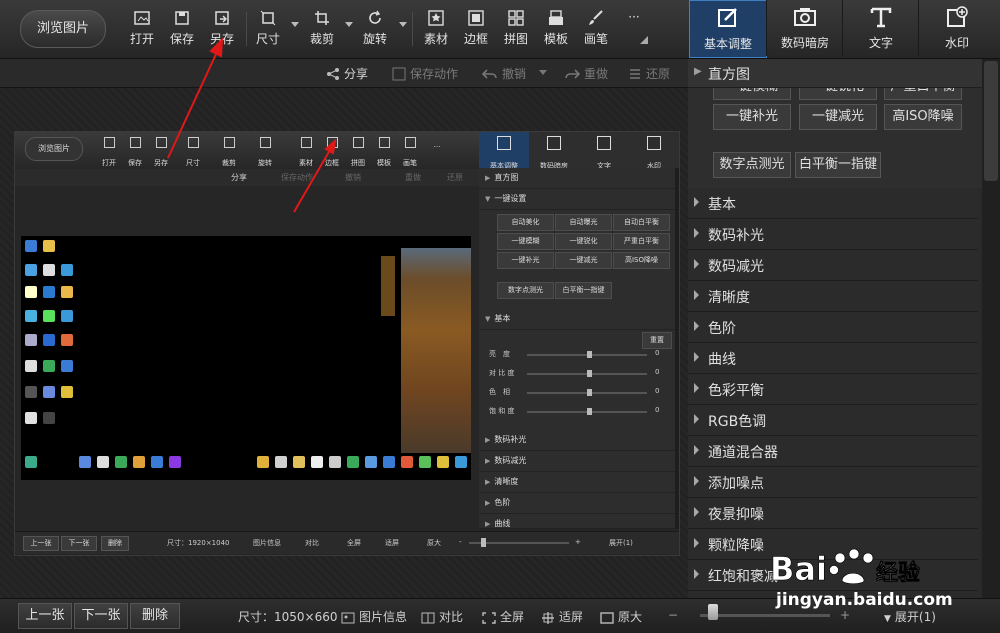  I want to click on restore-icon, so click(635, 74).